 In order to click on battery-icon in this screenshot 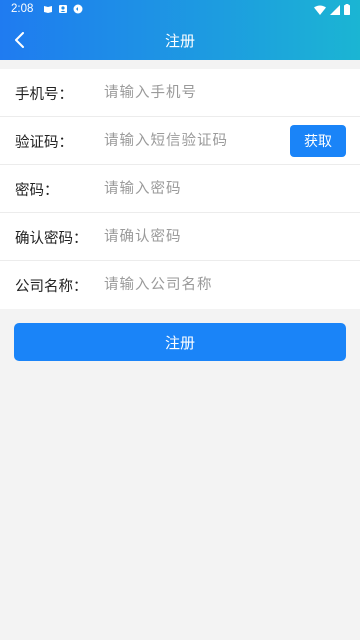, I will do `click(347, 9)`.